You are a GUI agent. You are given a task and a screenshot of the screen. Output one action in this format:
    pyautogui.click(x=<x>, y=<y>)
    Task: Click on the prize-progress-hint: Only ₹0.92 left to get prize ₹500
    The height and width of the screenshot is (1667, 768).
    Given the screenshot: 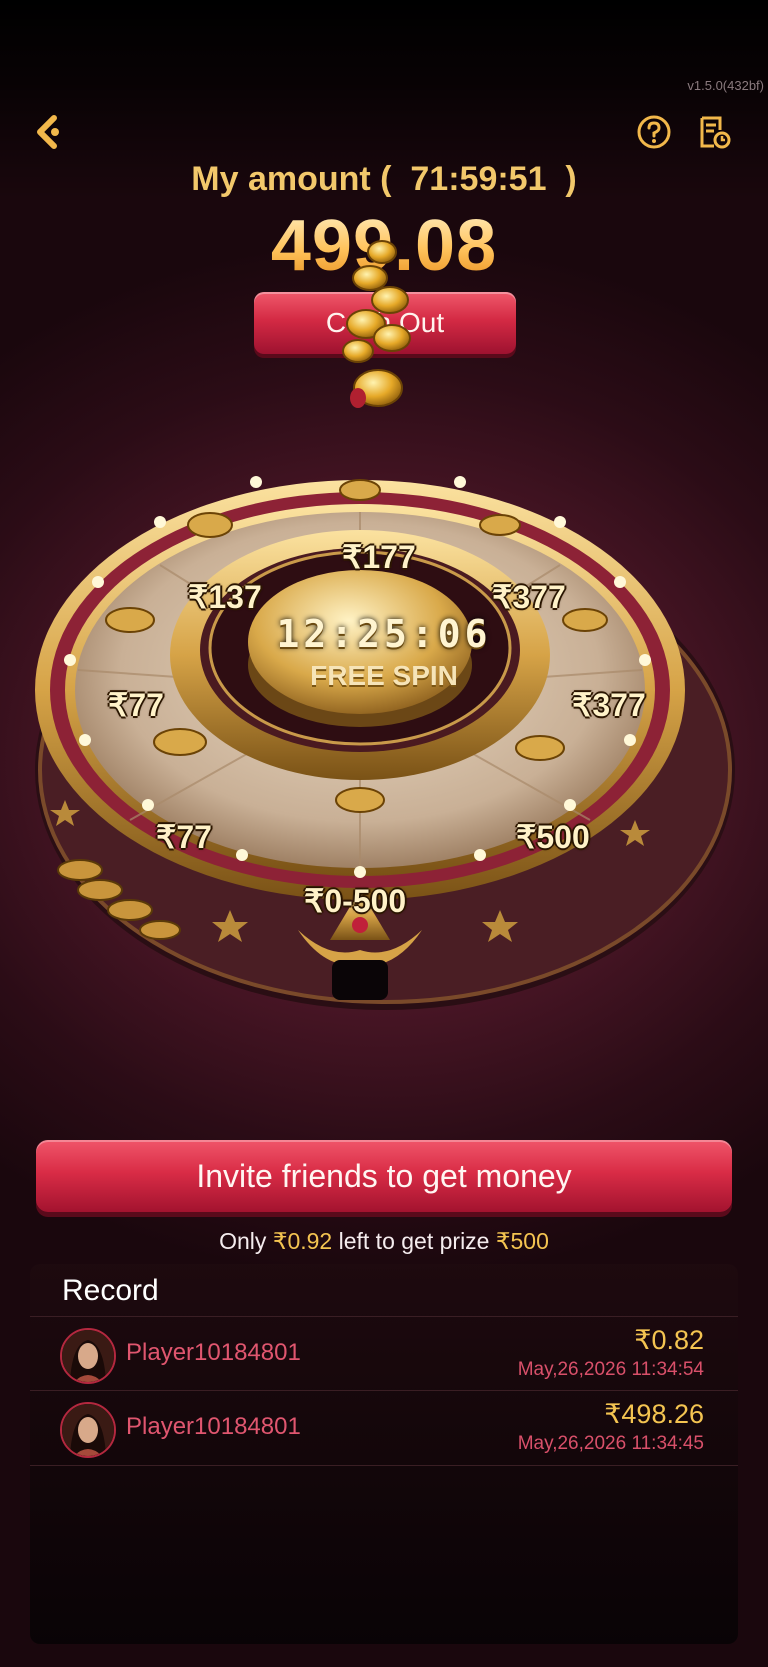 What is the action you would take?
    pyautogui.click(x=384, y=1241)
    